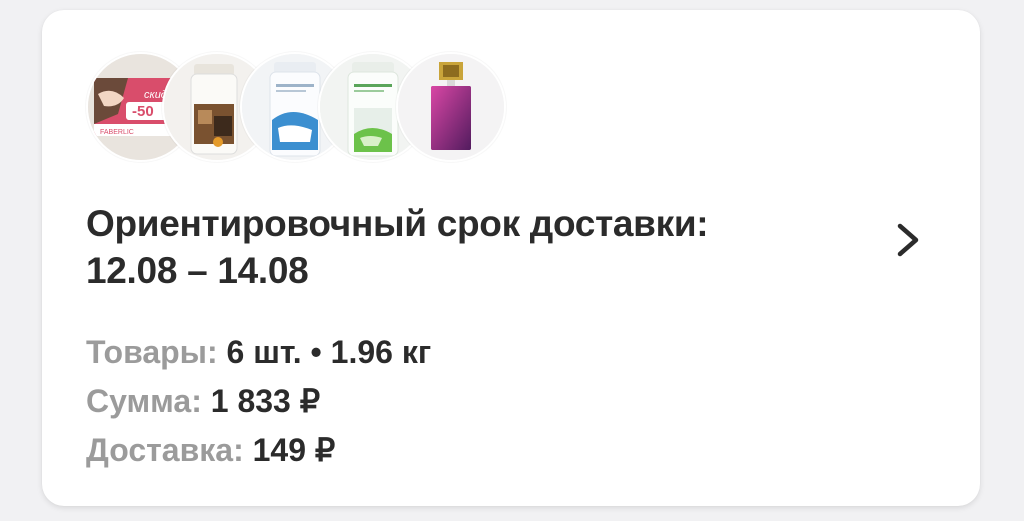 Image resolution: width=1024 pixels, height=521 pixels. What do you see at coordinates (152, 352) in the screenshot?
I see `items-label: Товары:` at bounding box center [152, 352].